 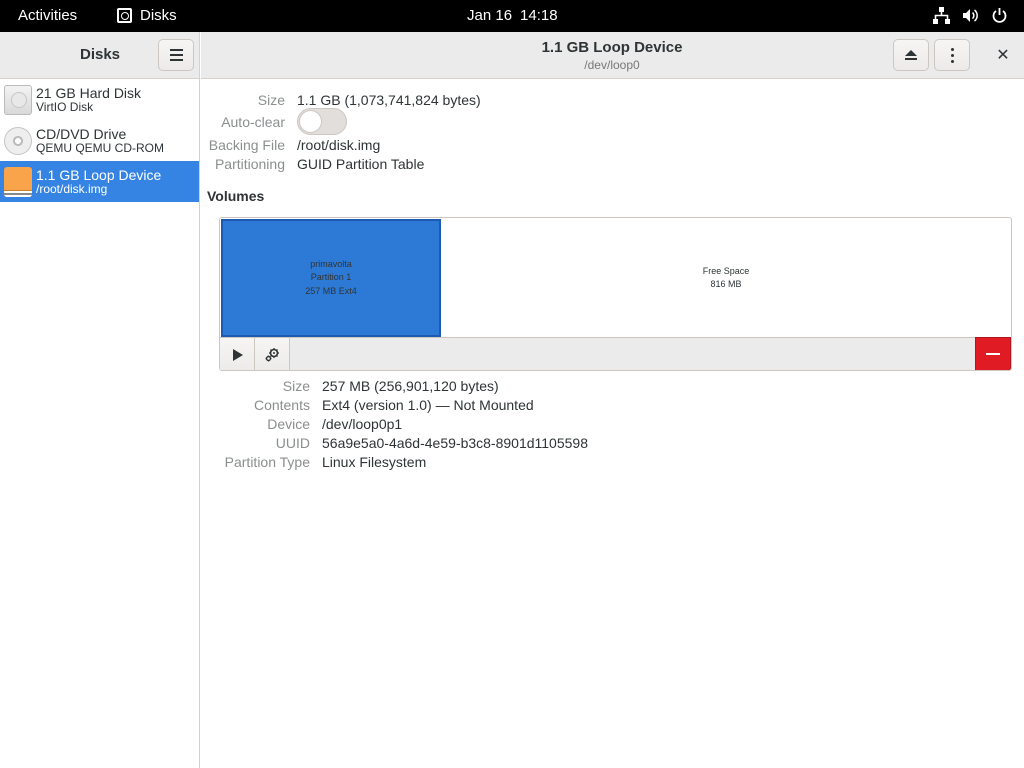 I want to click on partition-number: Partition 1, so click(x=331, y=277).